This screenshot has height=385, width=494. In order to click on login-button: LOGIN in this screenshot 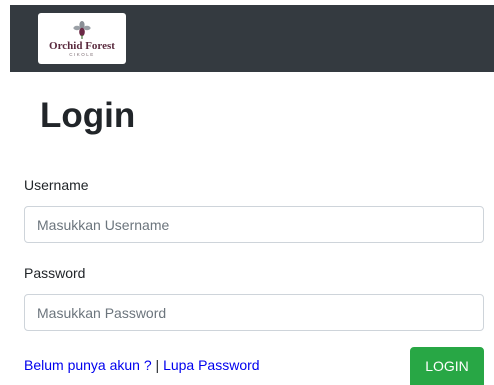, I will do `click(447, 366)`.